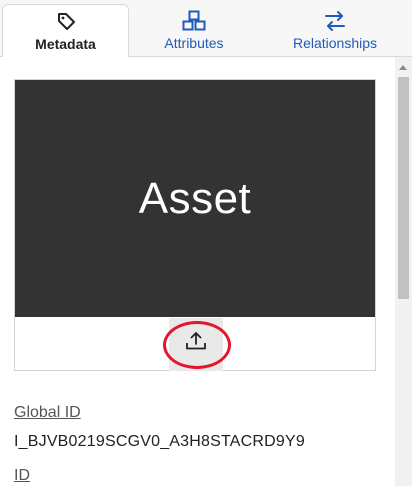 The height and width of the screenshot is (486, 412). I want to click on tab-bar: Metadata Attributes Relationships, so click(206, 29).